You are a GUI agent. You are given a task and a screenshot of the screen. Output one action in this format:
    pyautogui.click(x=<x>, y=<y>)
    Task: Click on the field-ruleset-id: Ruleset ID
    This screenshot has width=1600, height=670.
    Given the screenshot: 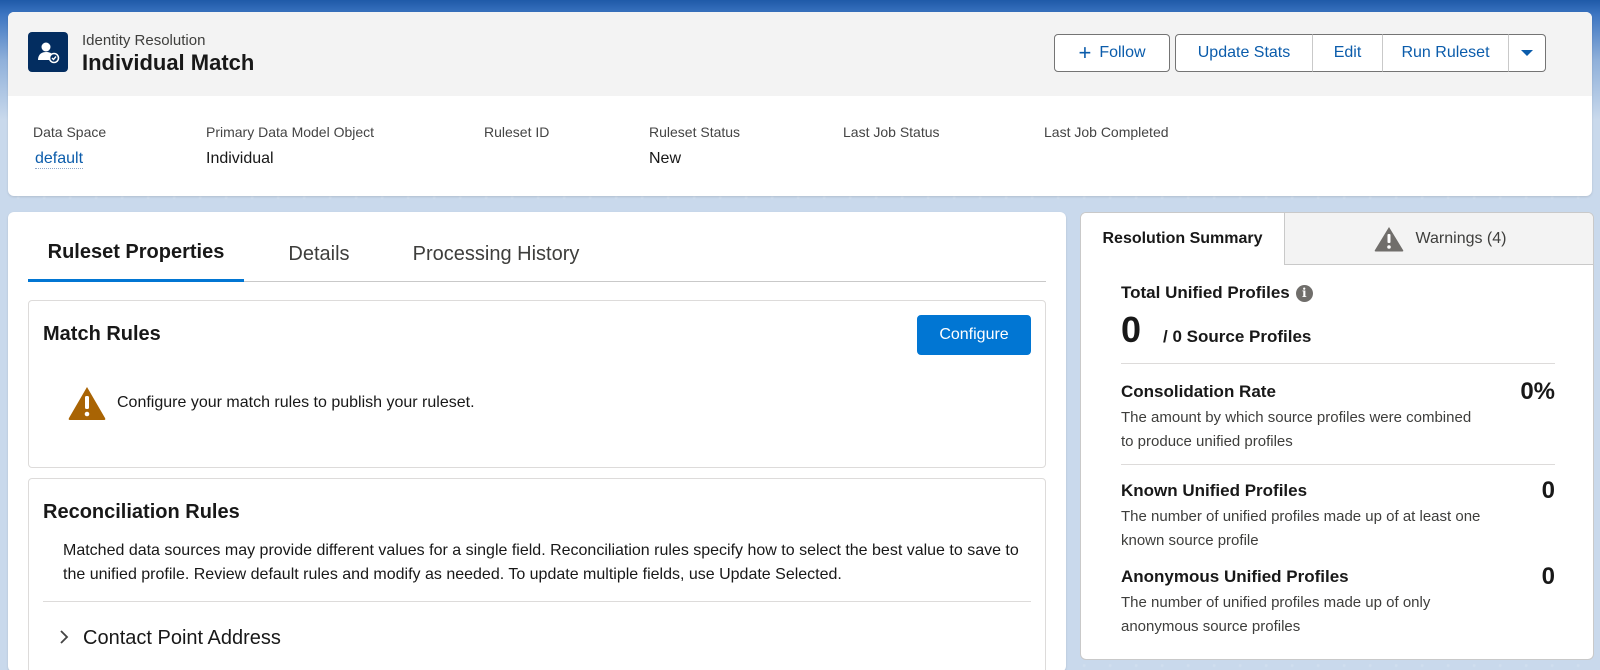 What is the action you would take?
    pyautogui.click(x=516, y=137)
    